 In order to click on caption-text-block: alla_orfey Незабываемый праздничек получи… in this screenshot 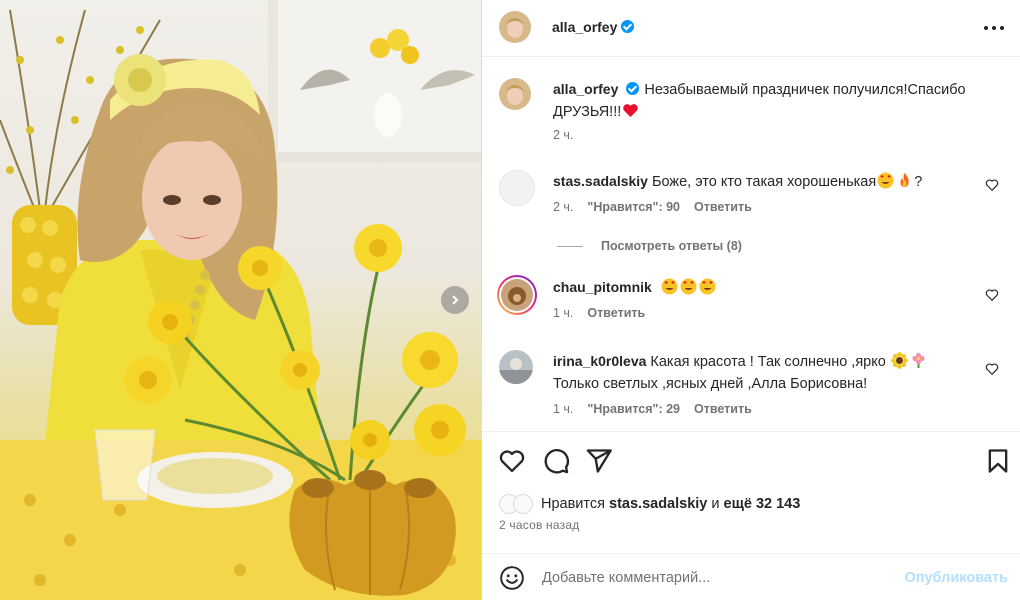, I will do `click(763, 100)`.